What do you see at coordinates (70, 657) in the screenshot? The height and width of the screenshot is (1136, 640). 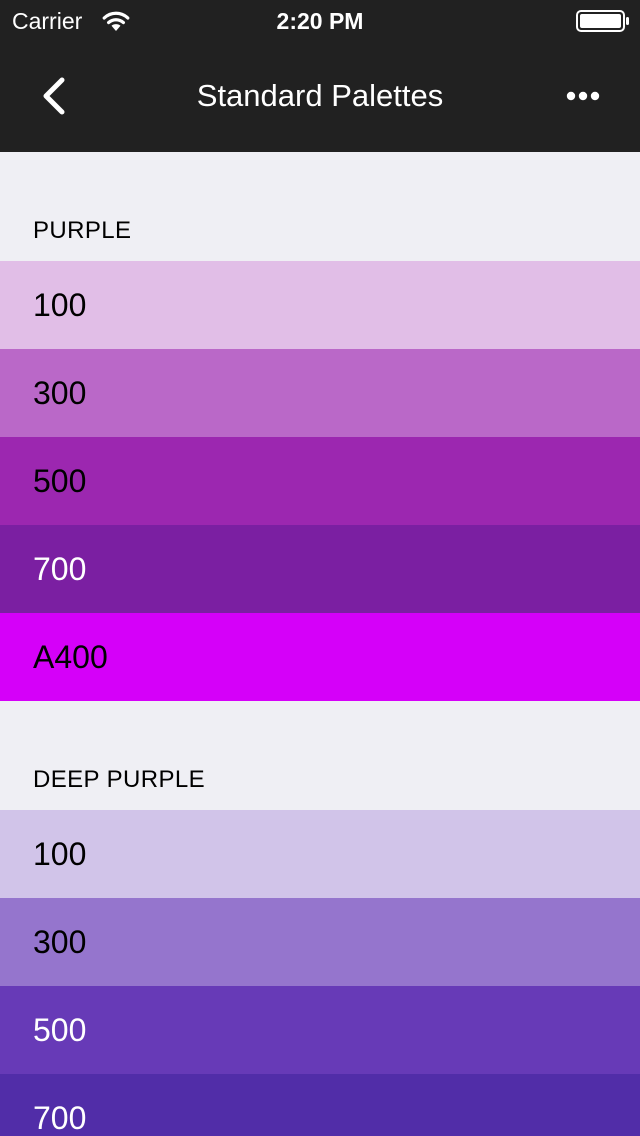 I see `swatch-label: A400` at bounding box center [70, 657].